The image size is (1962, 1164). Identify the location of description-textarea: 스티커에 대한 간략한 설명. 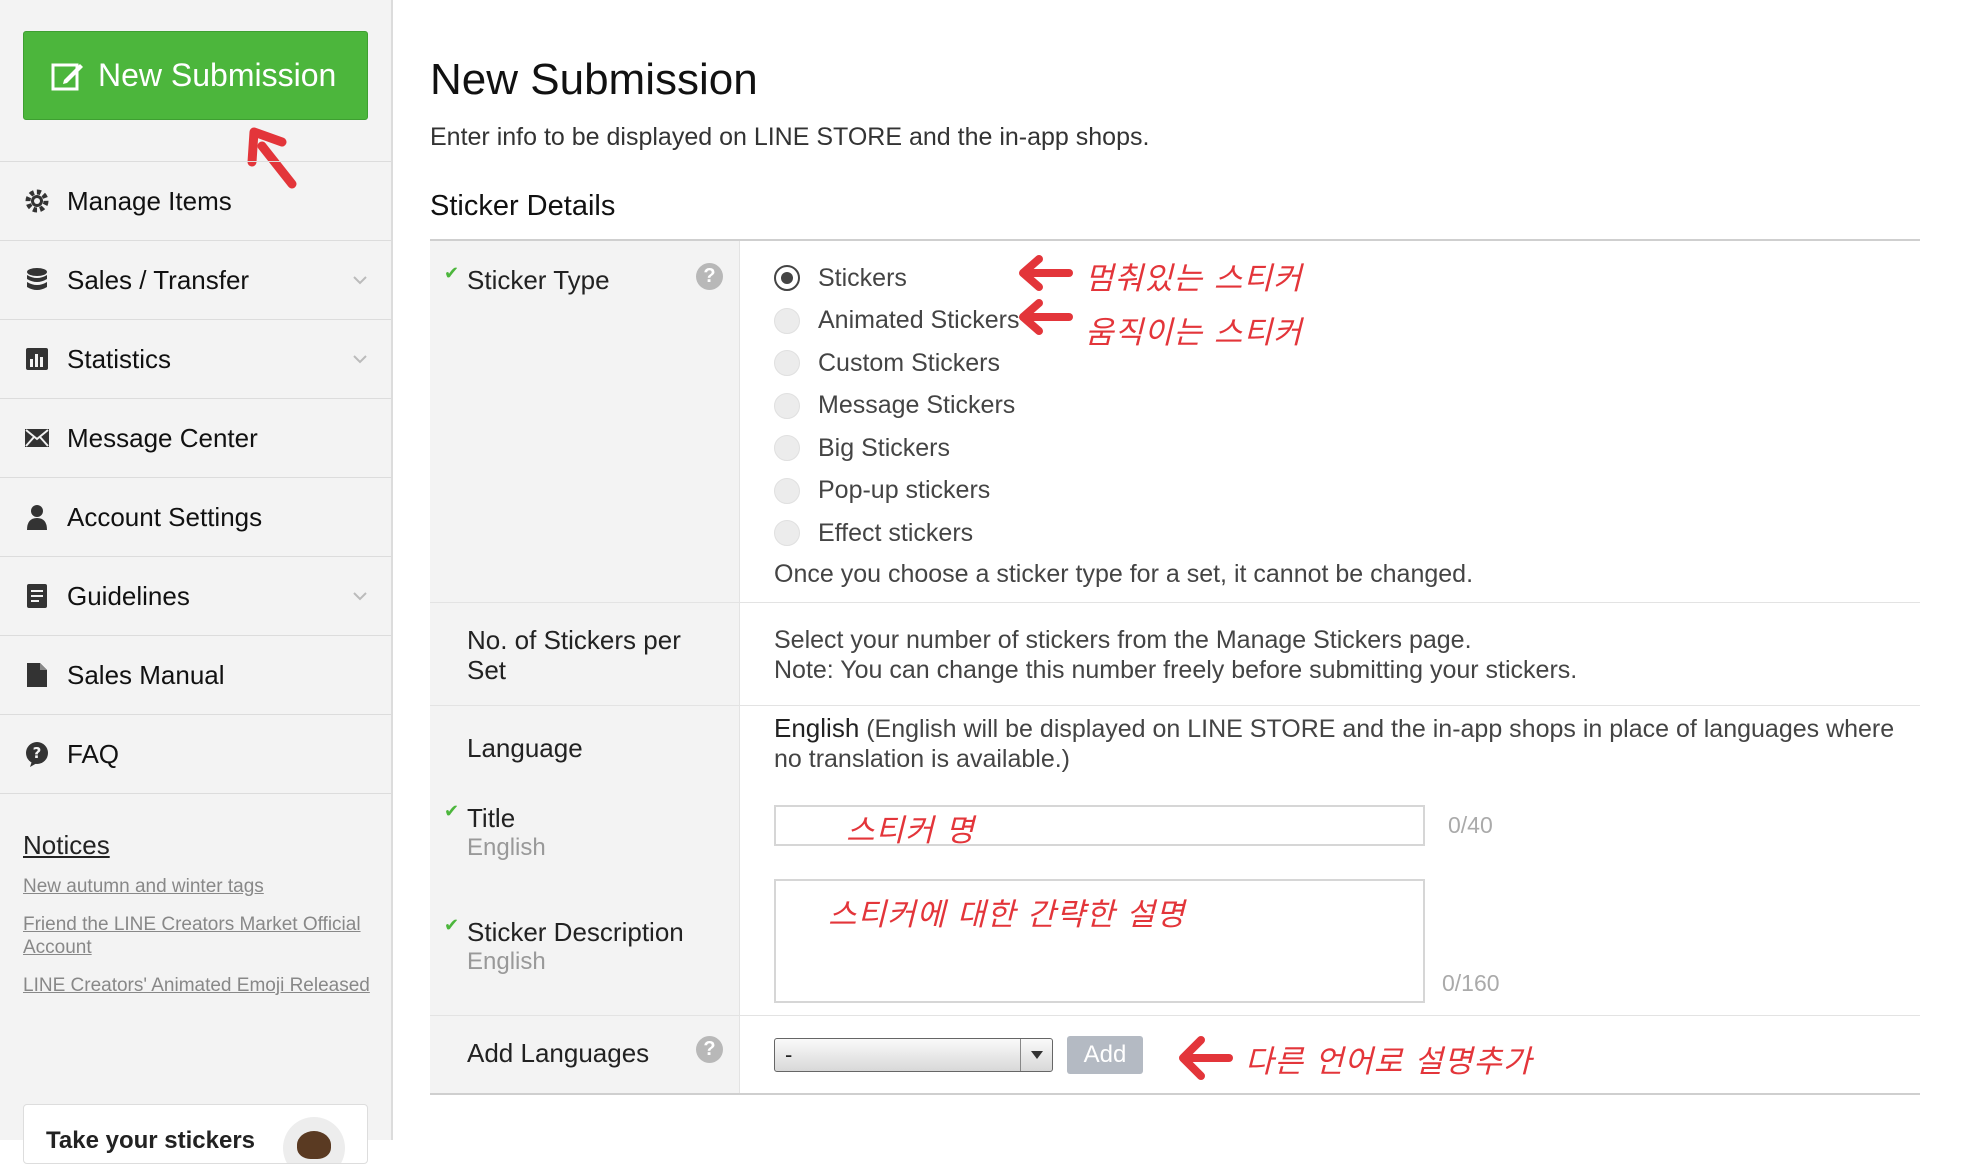
(1099, 941).